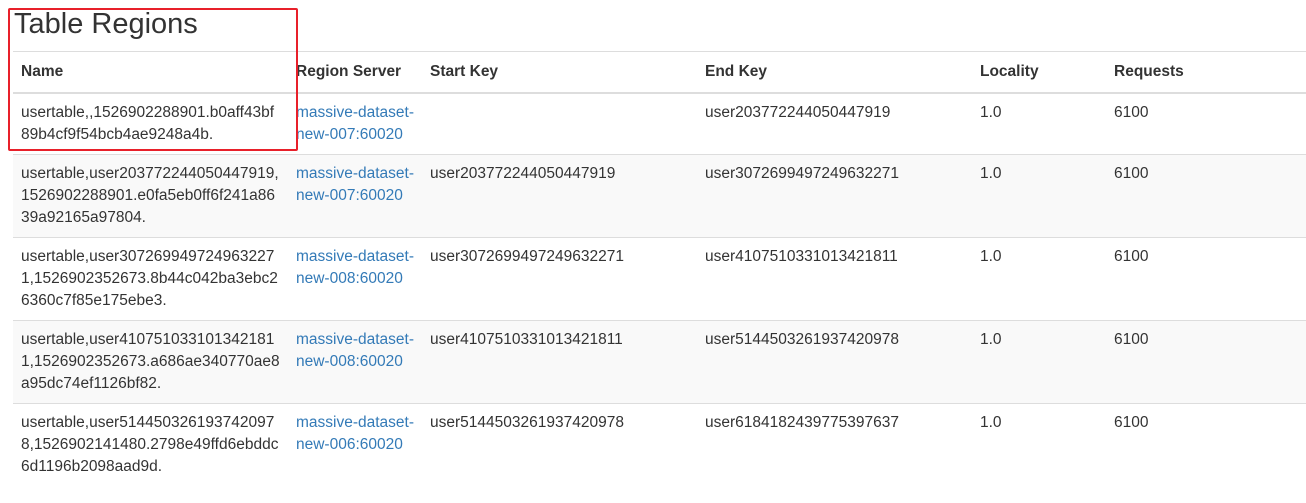 The image size is (1306, 503). I want to click on header-region-server: Region Server, so click(355, 72).